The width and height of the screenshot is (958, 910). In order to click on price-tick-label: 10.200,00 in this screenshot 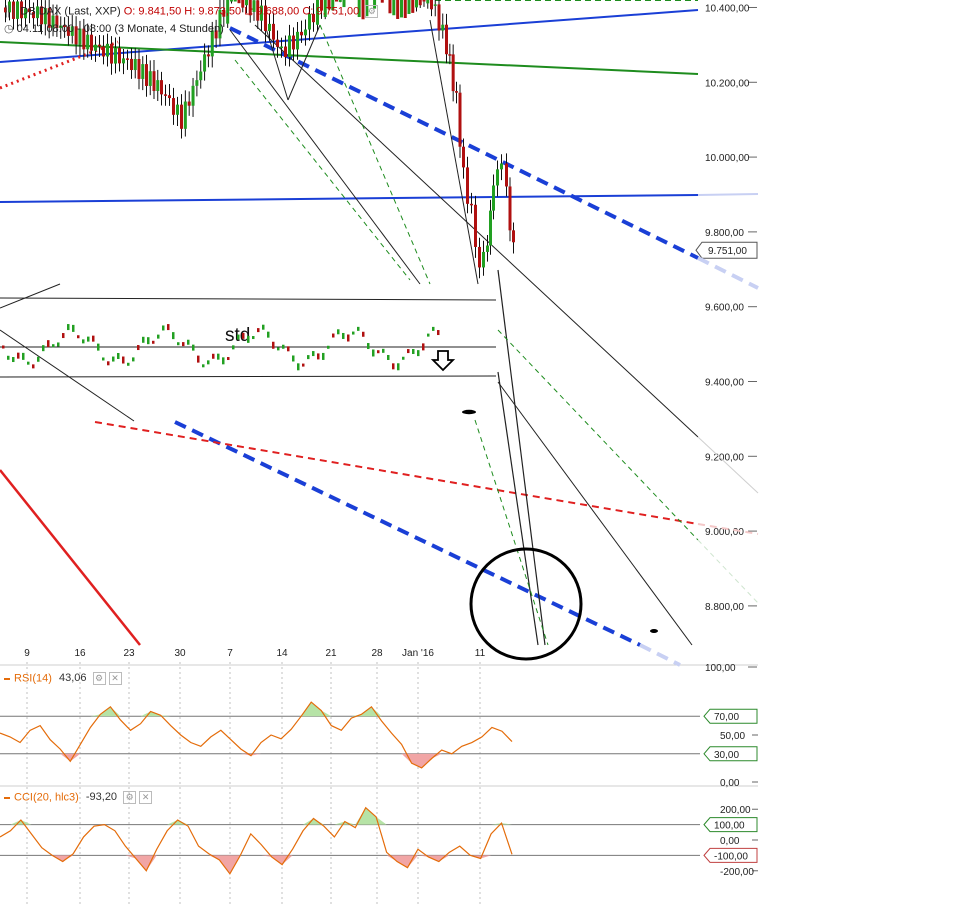, I will do `click(727, 83)`.